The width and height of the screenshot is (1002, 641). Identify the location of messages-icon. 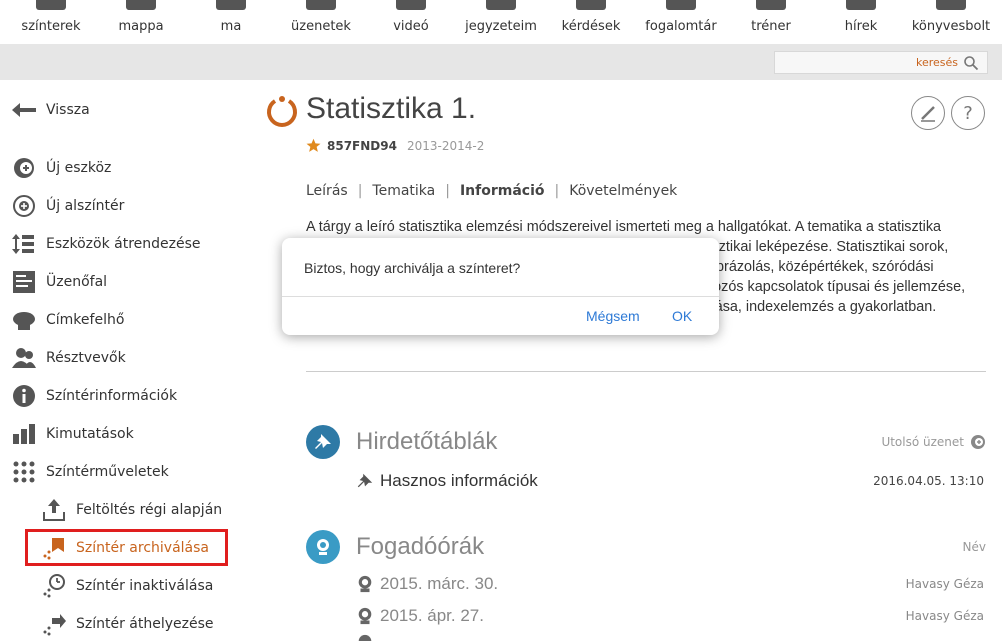
(321, 5).